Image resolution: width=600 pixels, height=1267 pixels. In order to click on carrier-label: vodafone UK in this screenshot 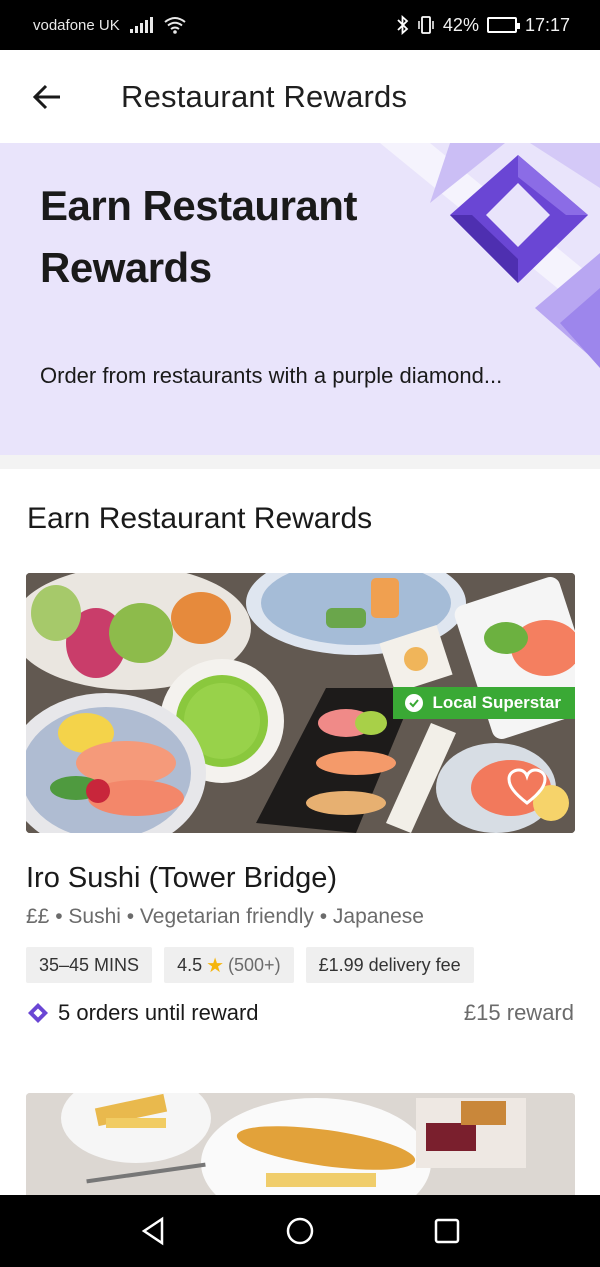, I will do `click(76, 25)`.